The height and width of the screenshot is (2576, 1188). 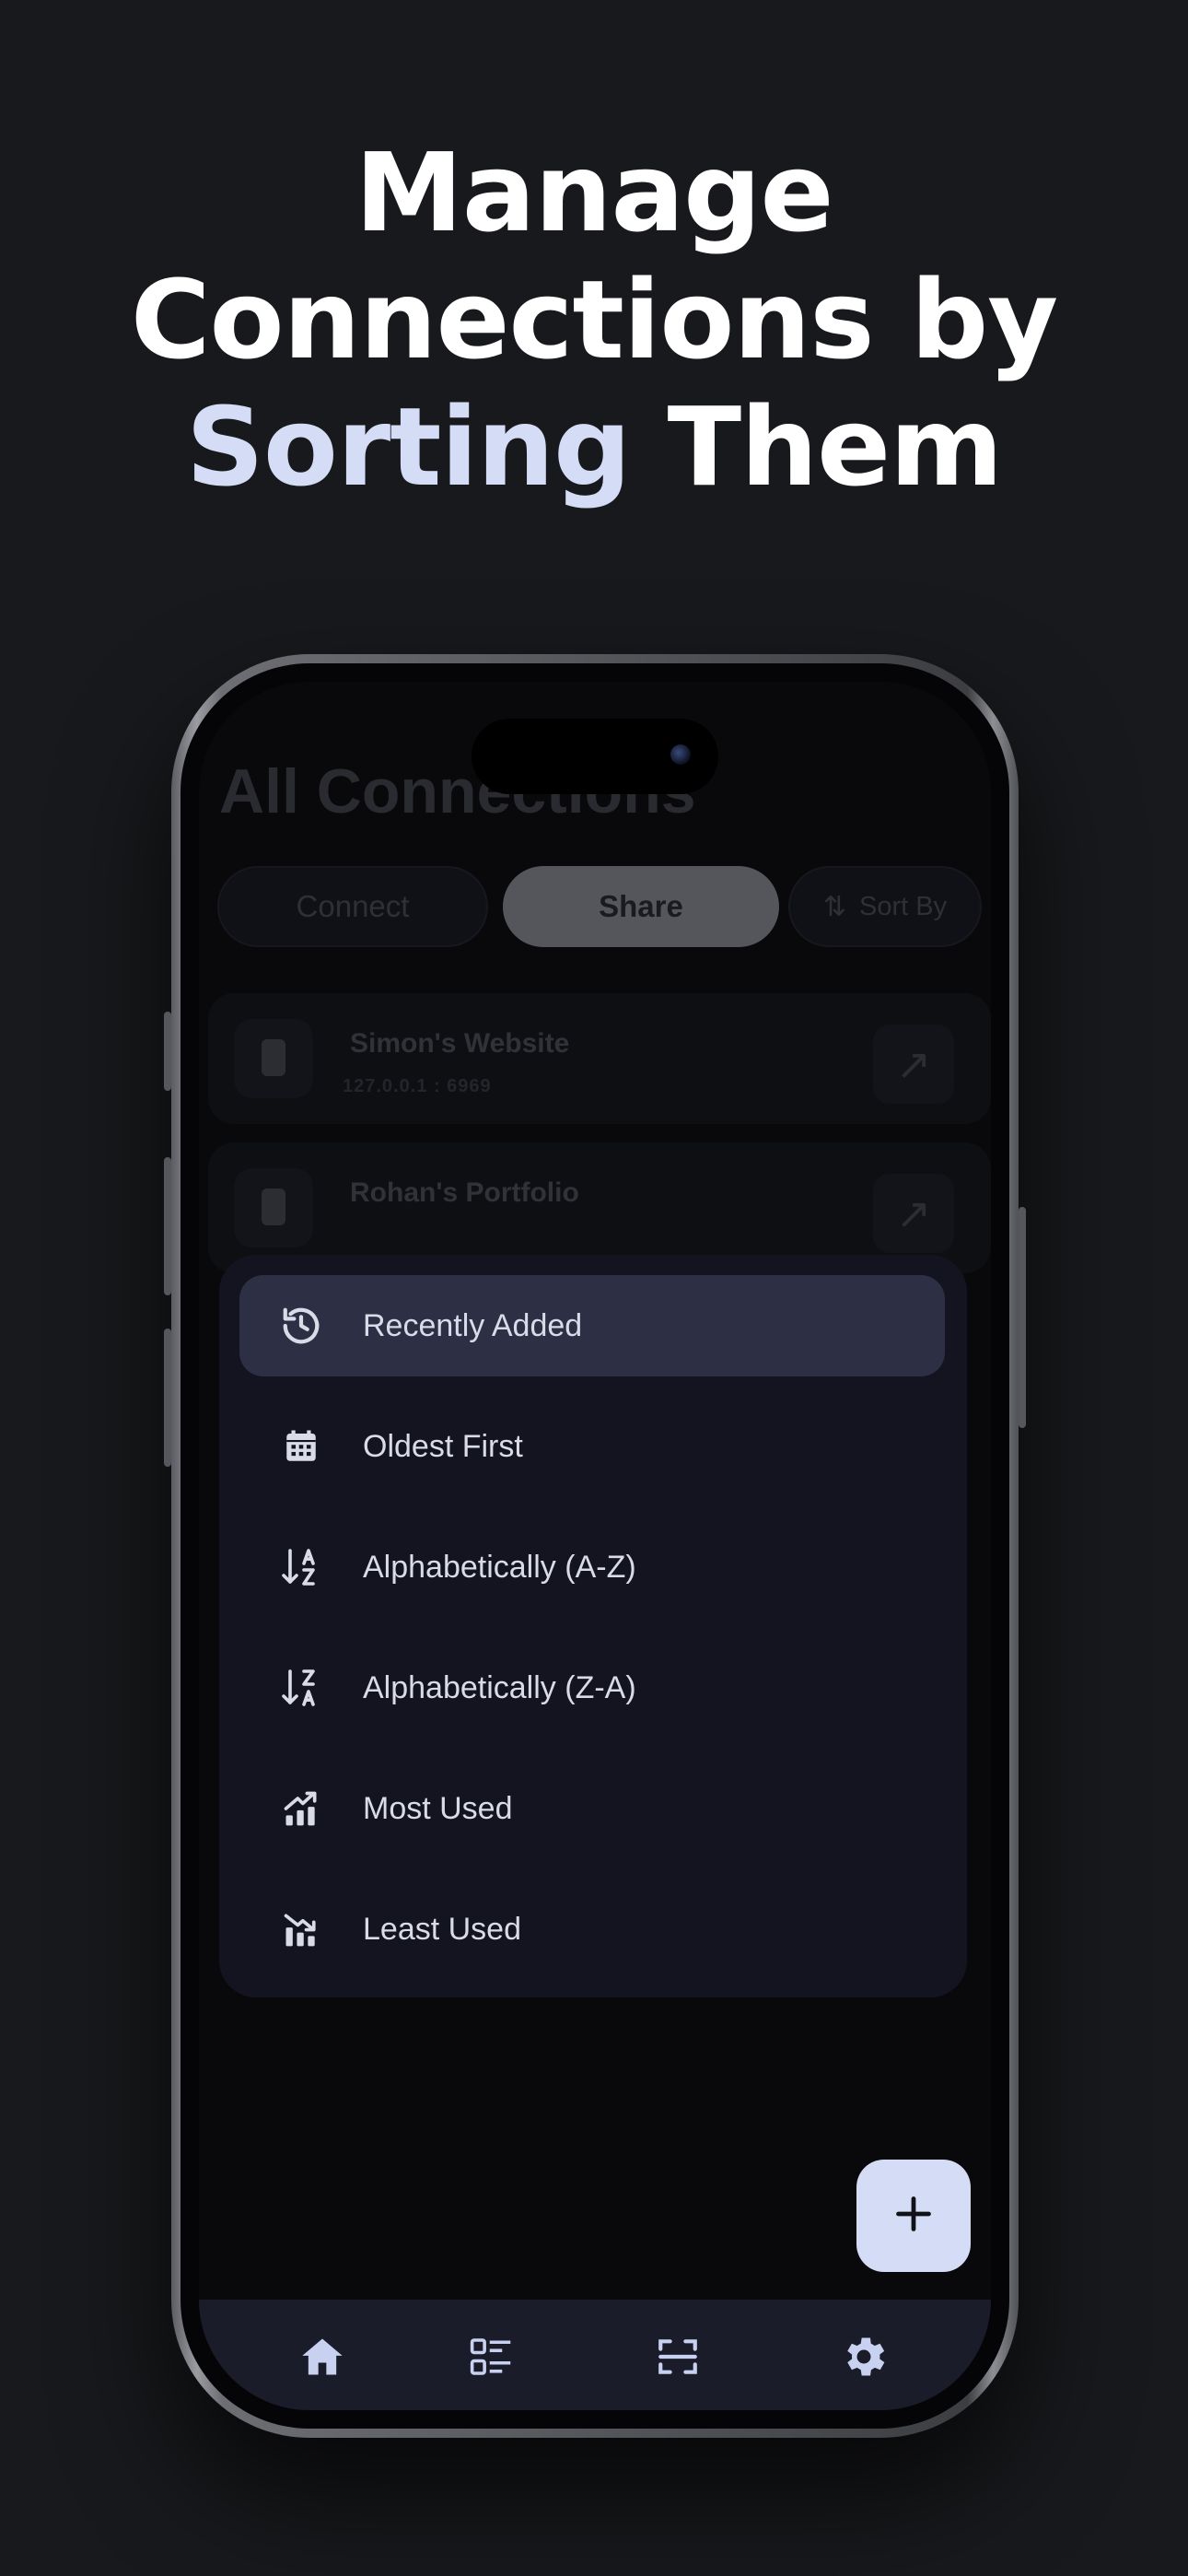 I want to click on trending-up-chart-icon, so click(x=301, y=1809).